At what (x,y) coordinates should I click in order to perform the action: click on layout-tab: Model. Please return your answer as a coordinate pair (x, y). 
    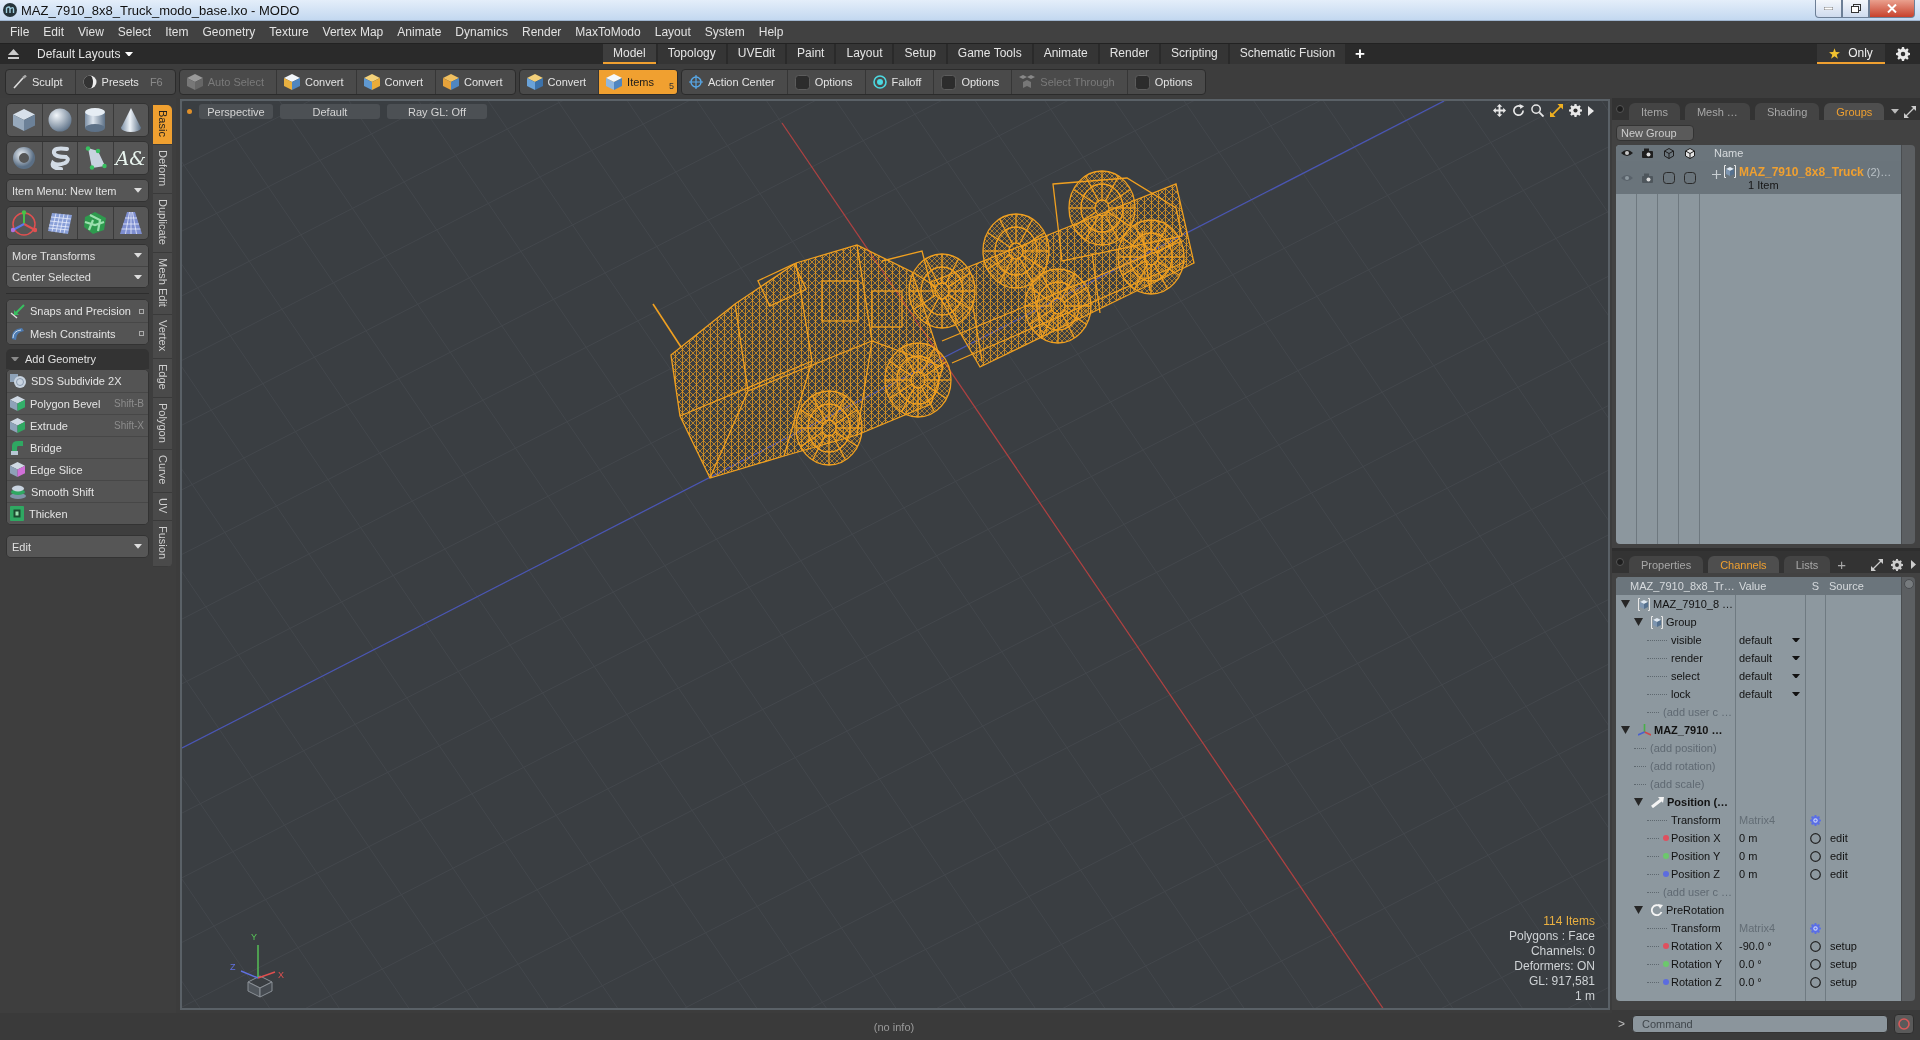
    Looking at the image, I should click on (629, 54).